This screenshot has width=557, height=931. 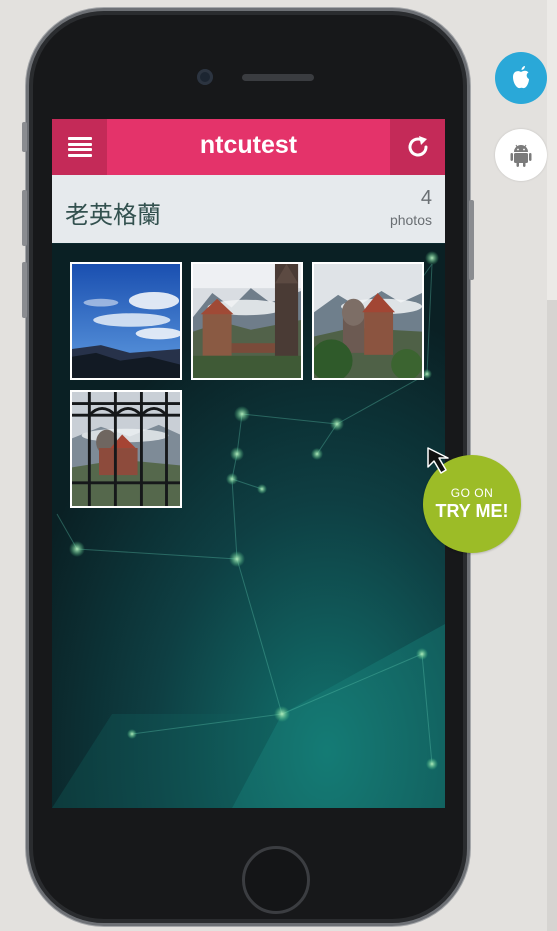 What do you see at coordinates (276, 880) in the screenshot?
I see `home-button` at bounding box center [276, 880].